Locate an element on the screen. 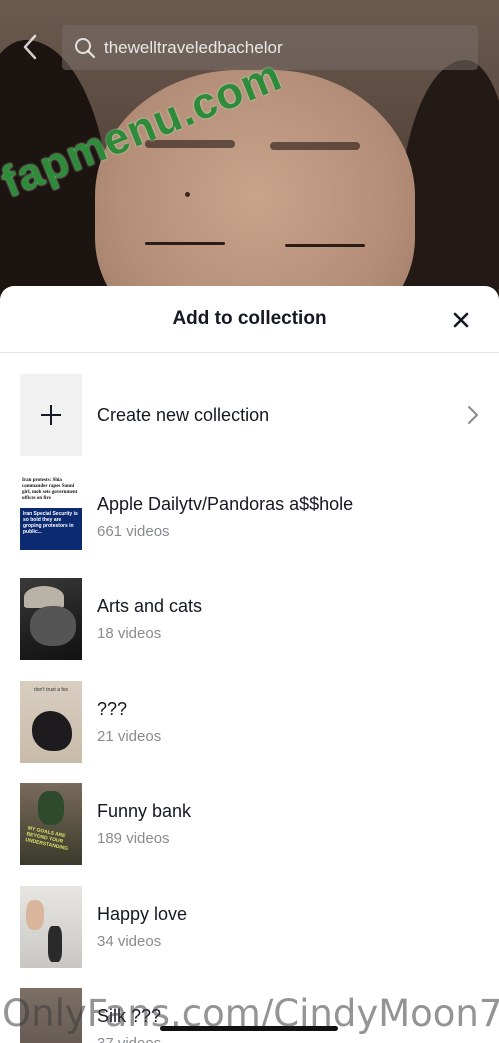 The height and width of the screenshot is (1043, 499). collection-count: 18 videos is located at coordinates (129, 633).